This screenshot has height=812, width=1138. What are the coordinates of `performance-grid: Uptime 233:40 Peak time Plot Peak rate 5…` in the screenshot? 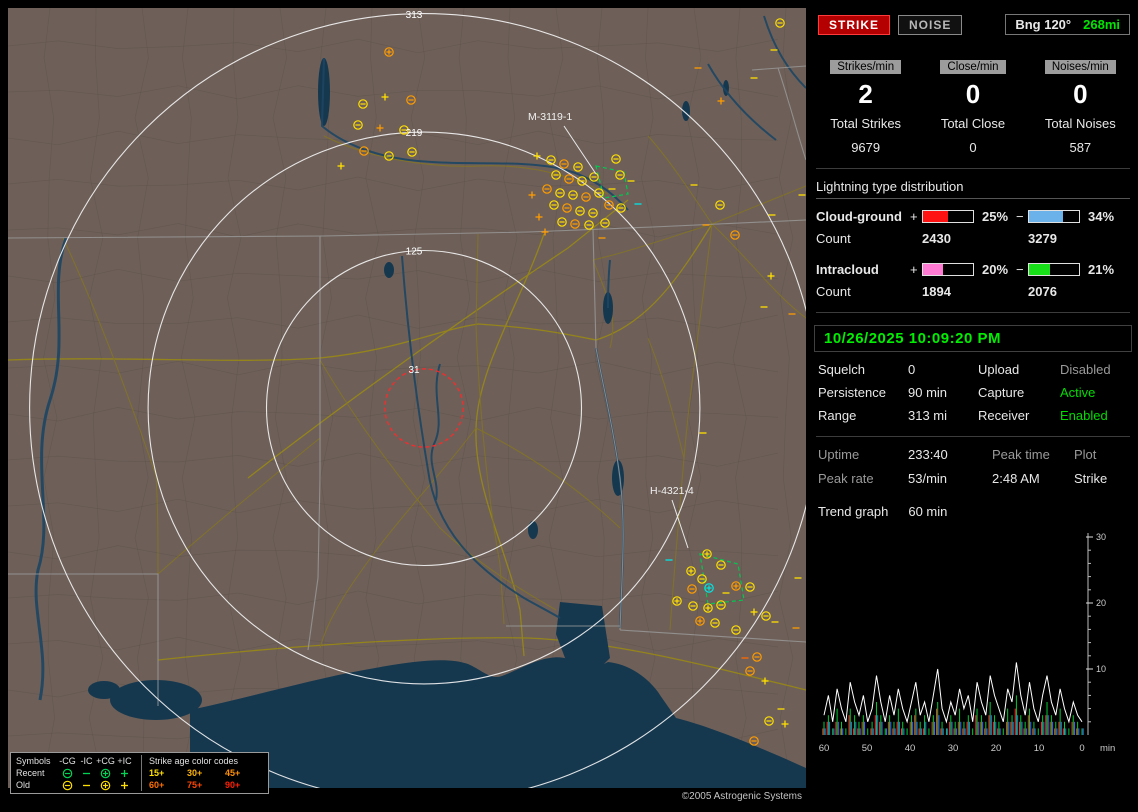 It's located at (973, 466).